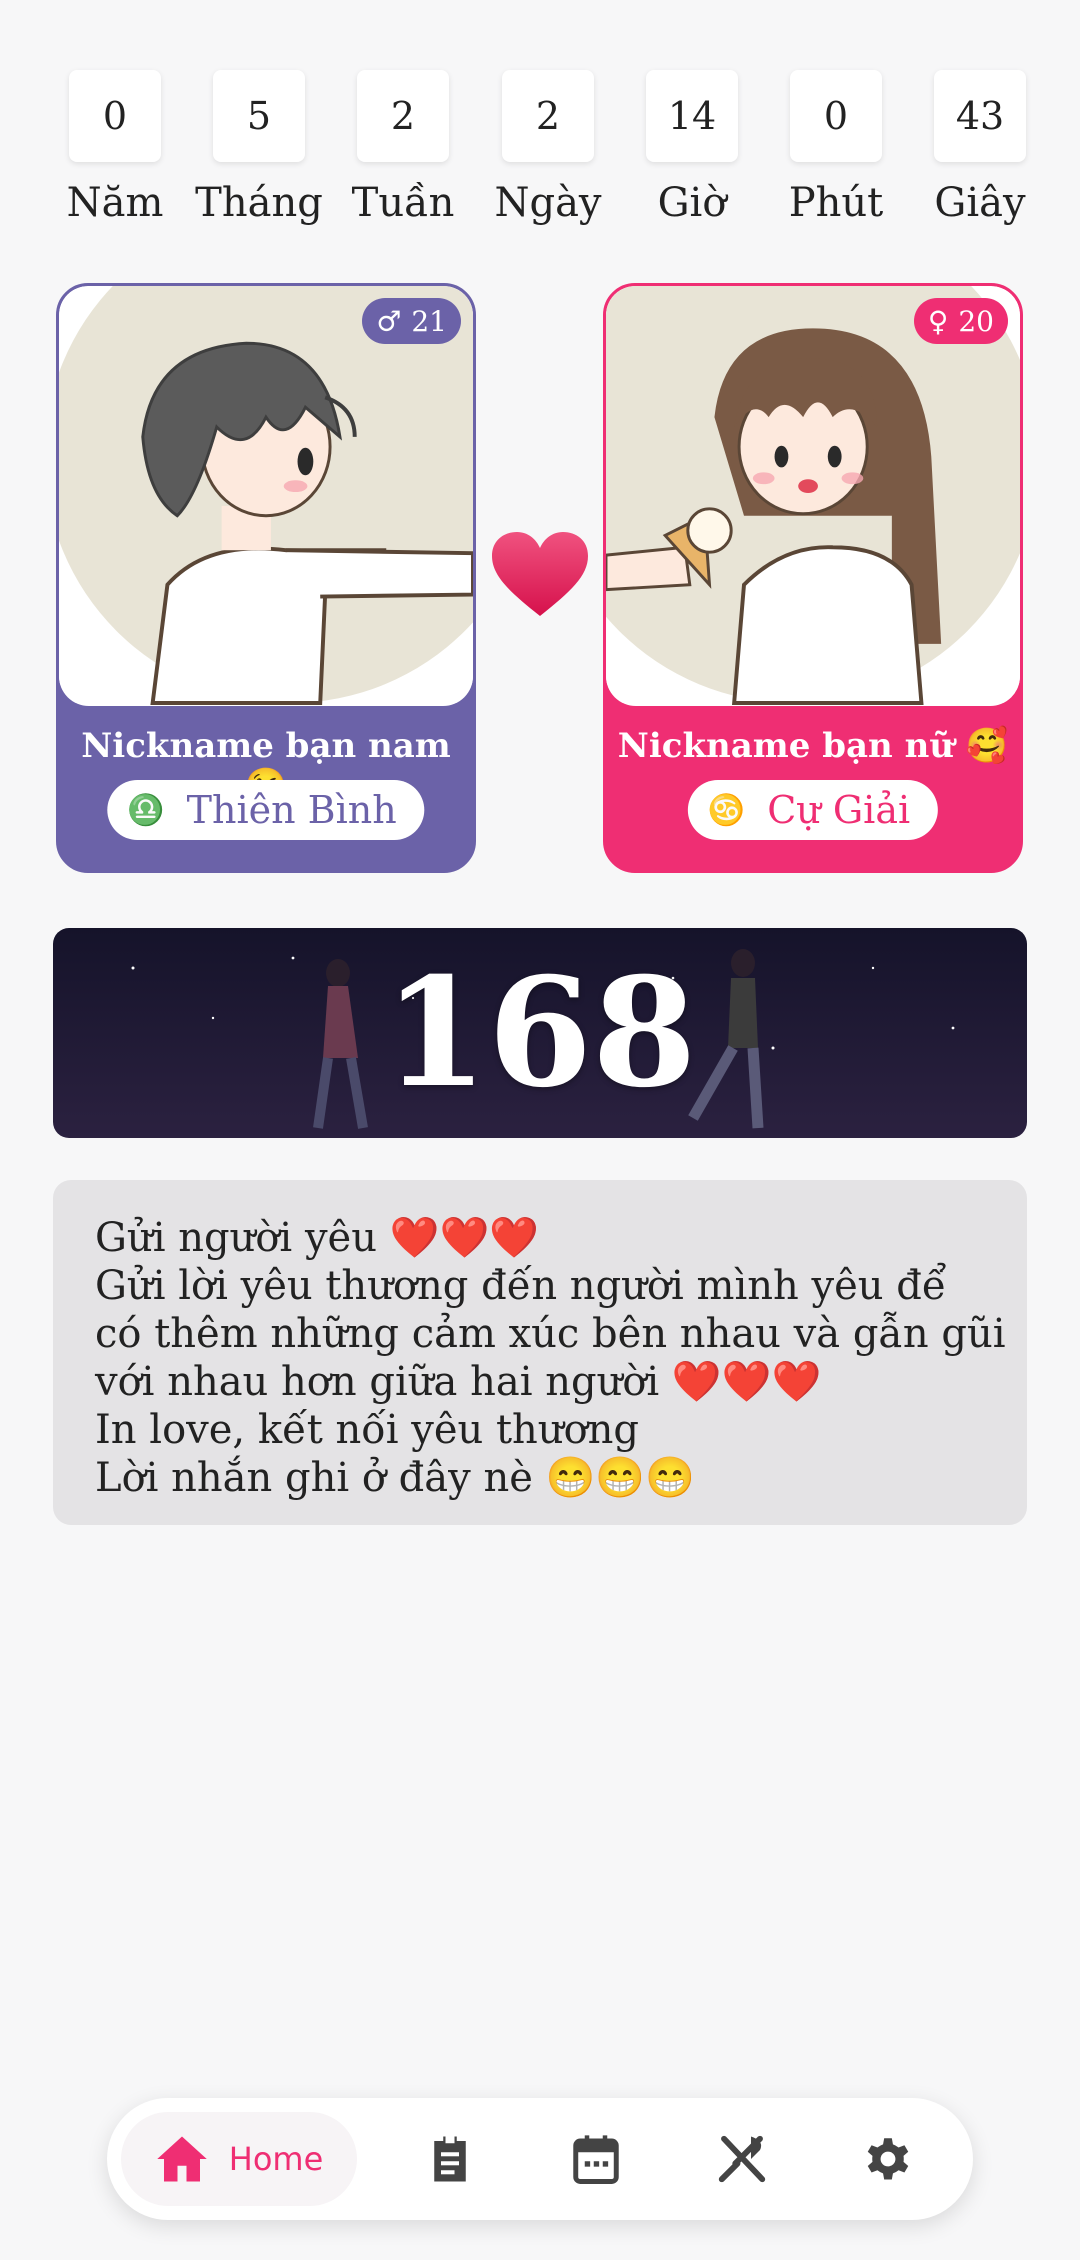 This screenshot has height=2260, width=1080. I want to click on countdown-label: Tháng, so click(259, 203).